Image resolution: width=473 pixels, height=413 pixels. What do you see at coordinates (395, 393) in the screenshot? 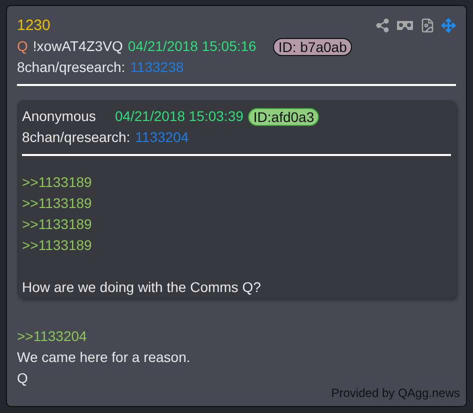
I see `attribution-text: Provided by QAgg.news` at bounding box center [395, 393].